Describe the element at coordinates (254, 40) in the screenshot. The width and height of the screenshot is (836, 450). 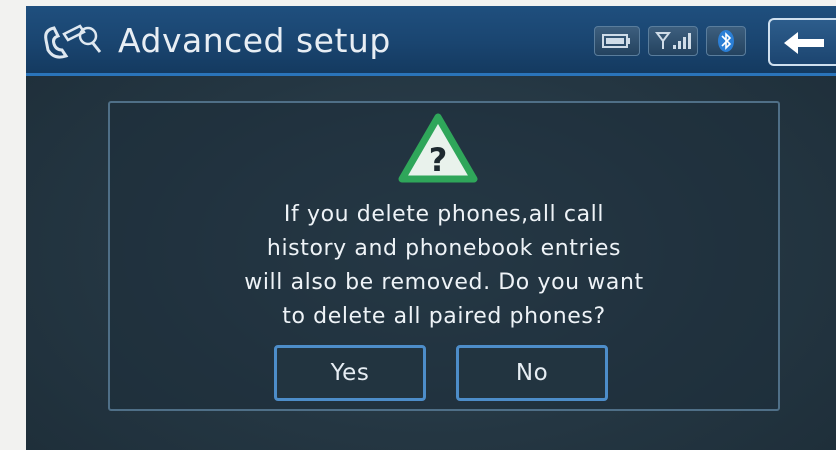
I see `page-title: Advanced setup` at that location.